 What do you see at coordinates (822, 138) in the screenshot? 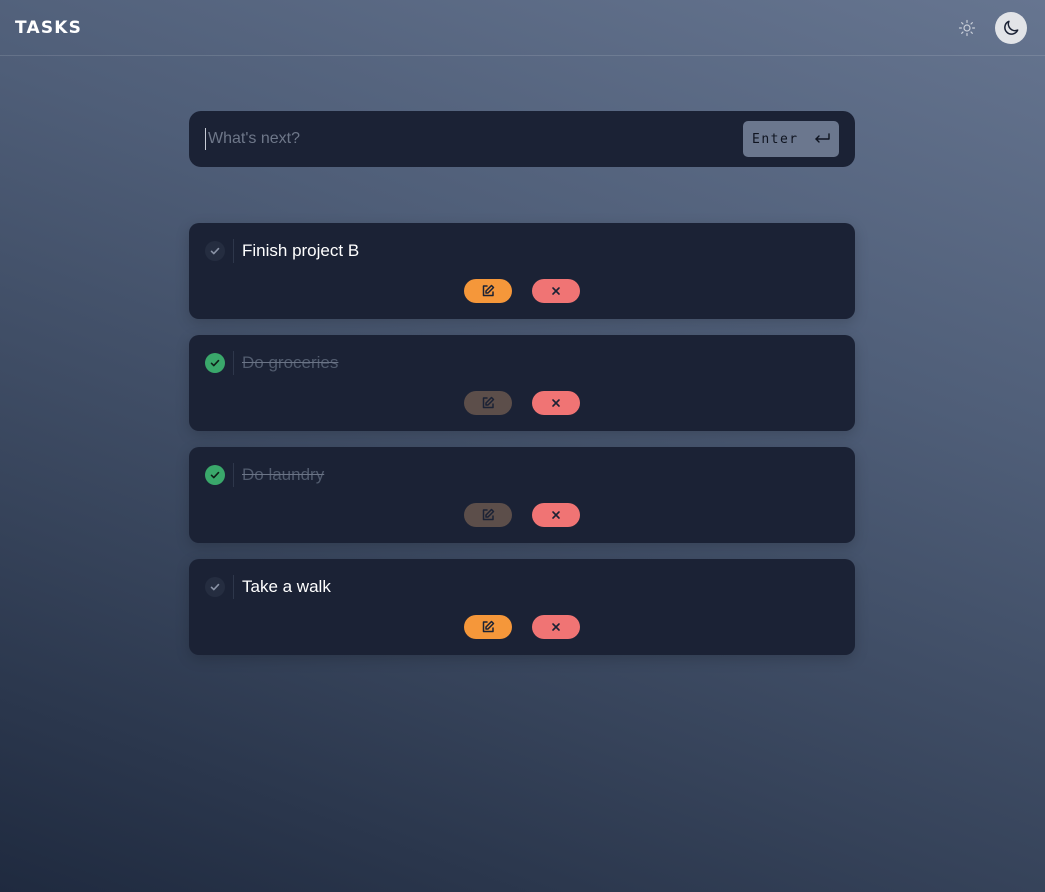
I see `return-arrow-icon` at bounding box center [822, 138].